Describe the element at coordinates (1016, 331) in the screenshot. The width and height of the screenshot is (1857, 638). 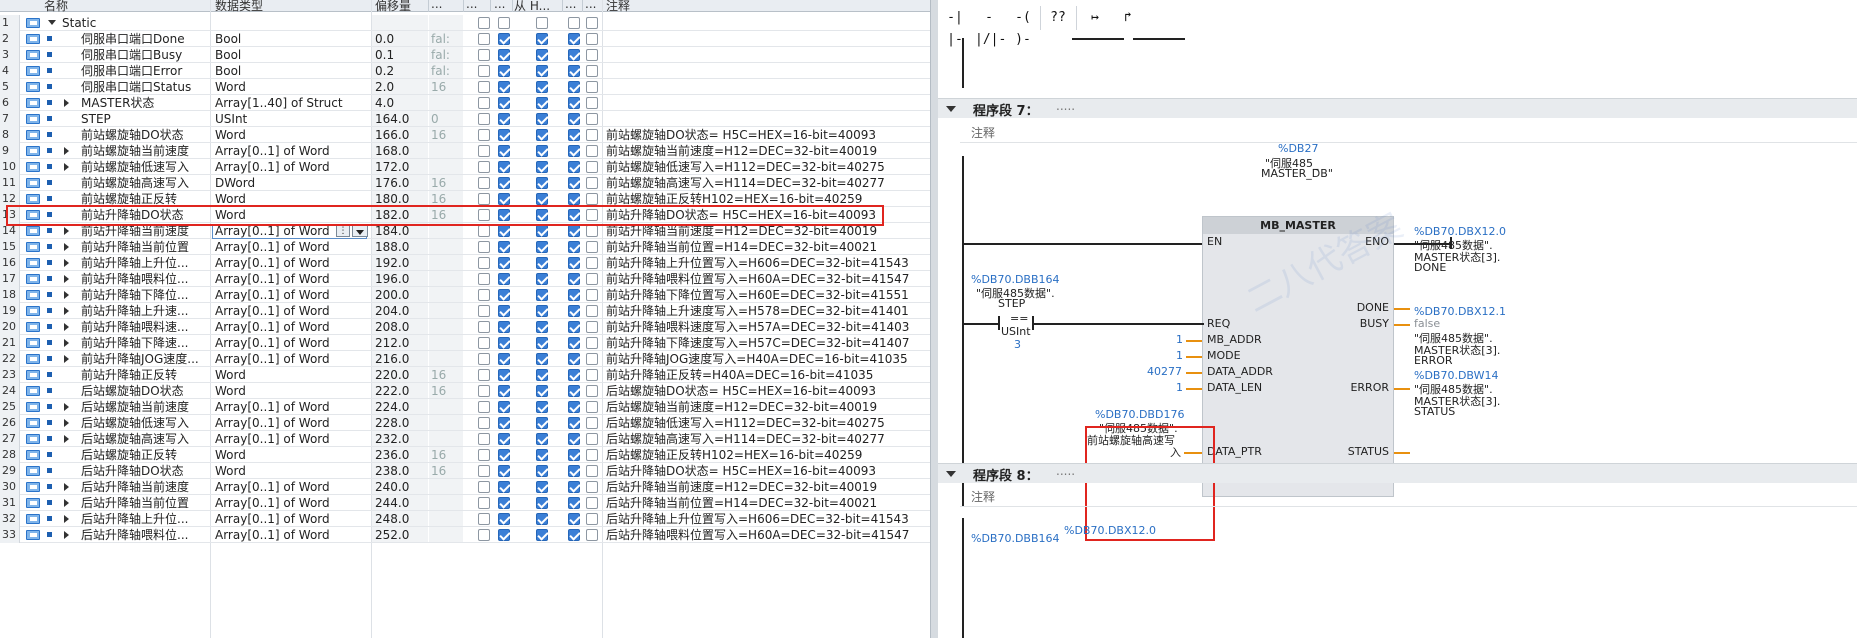
I see `compare-type: USInt` at that location.